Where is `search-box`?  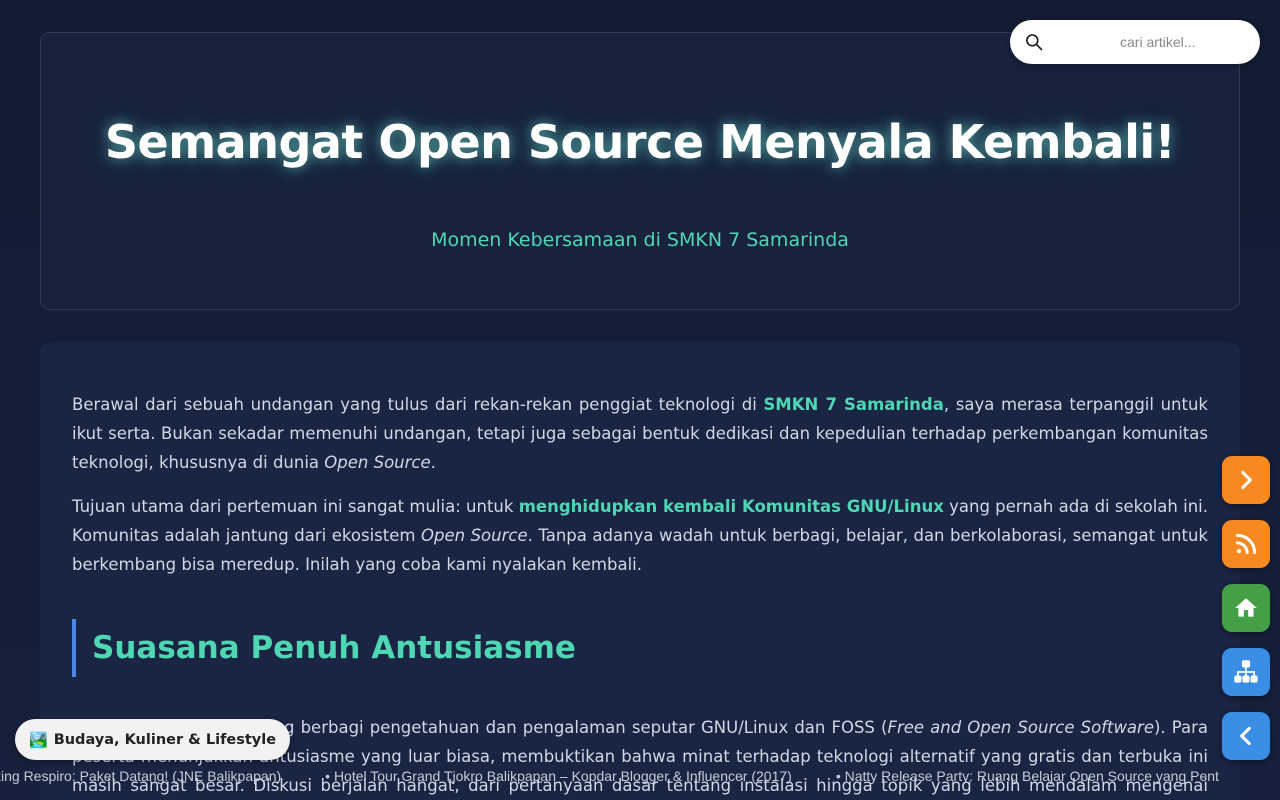
search-box is located at coordinates (1135, 42).